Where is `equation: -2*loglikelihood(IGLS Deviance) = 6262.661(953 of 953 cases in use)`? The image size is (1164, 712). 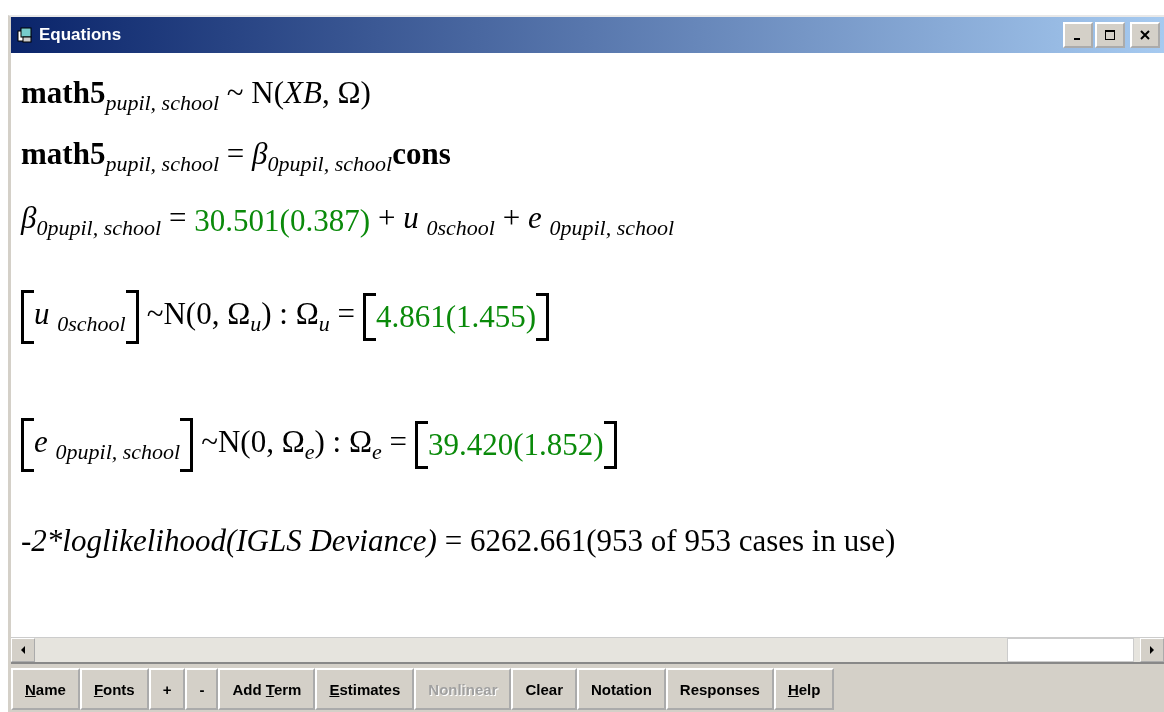
equation: -2*loglikelihood(IGLS Deviance) = 6262.661(953 of 953 cases in use) is located at coordinates (459, 541).